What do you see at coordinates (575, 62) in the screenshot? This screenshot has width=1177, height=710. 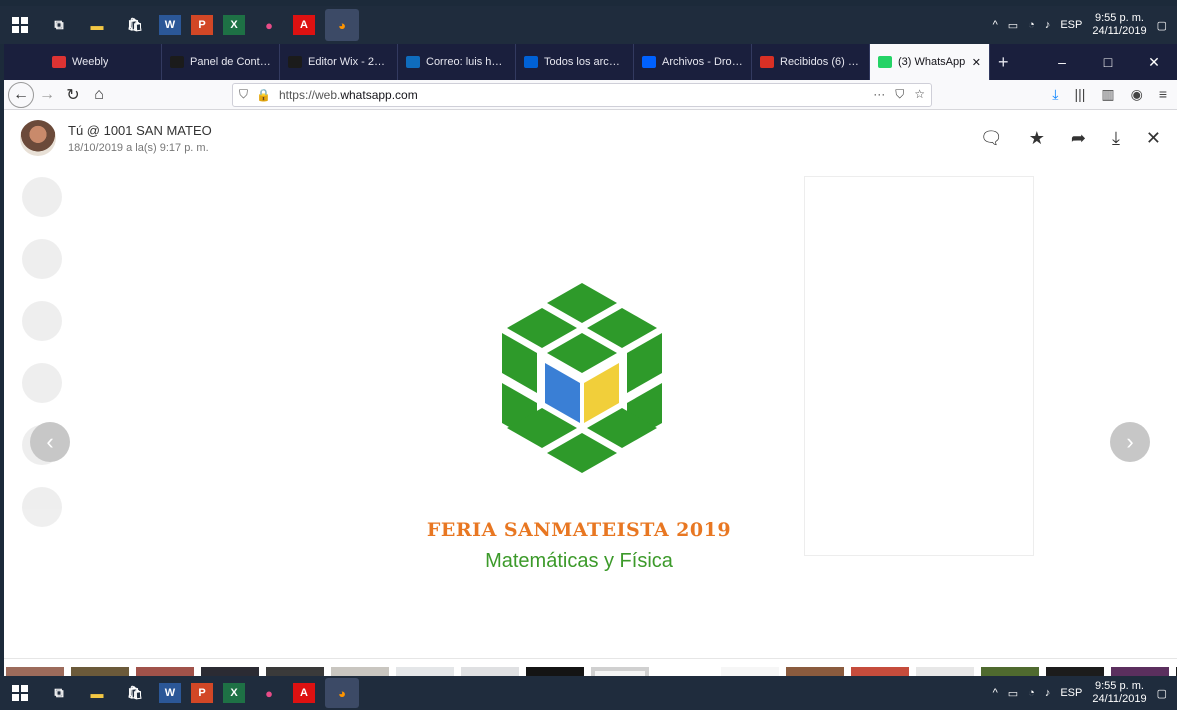 I see `browser-tab: Todos los archivos` at bounding box center [575, 62].